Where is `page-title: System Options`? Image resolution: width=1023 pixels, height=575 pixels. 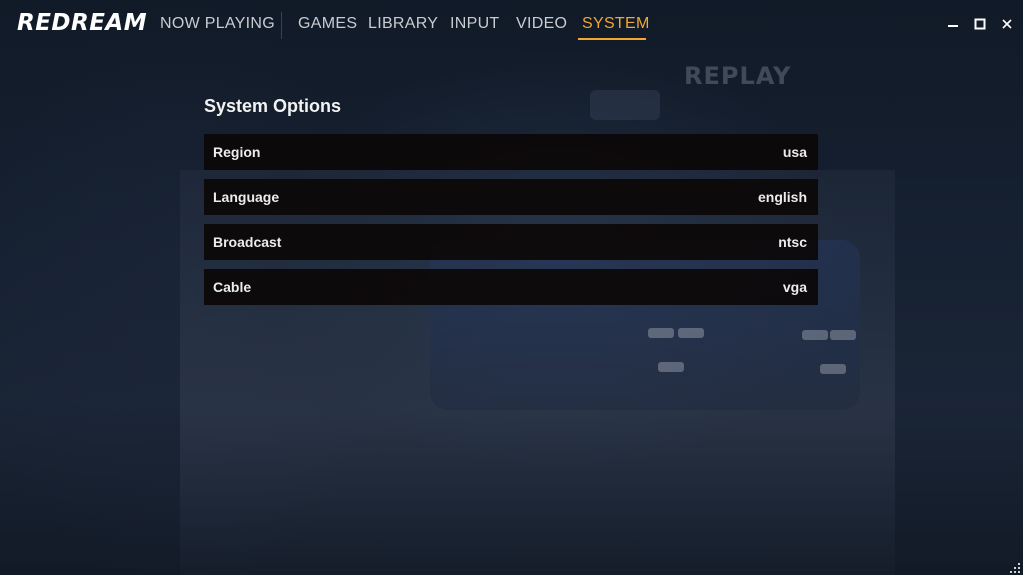 page-title: System Options is located at coordinates (273, 106).